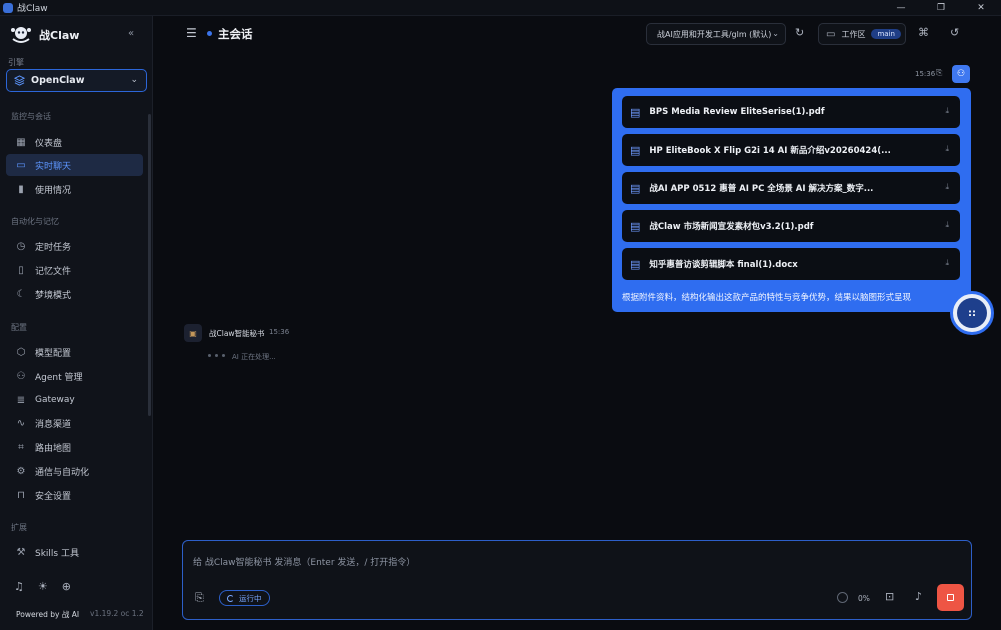 Image resolution: width=1001 pixels, height=630 pixels. I want to click on history-icon: ↺, so click(954, 32).